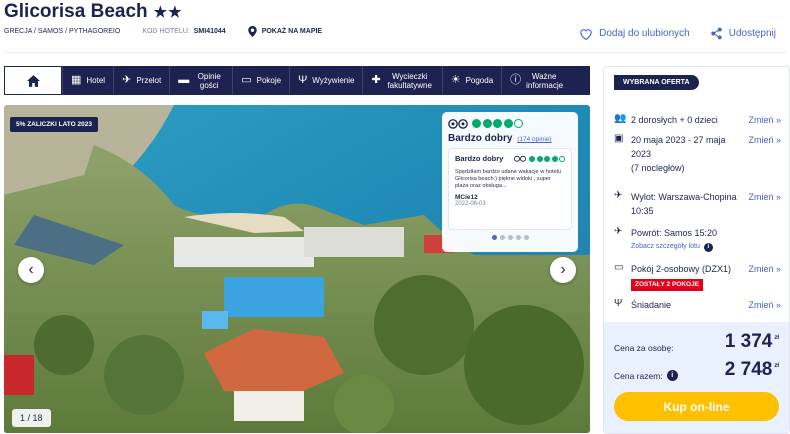  What do you see at coordinates (748, 341) in the screenshot?
I see `price-per-person-value: 1 374` at bounding box center [748, 341].